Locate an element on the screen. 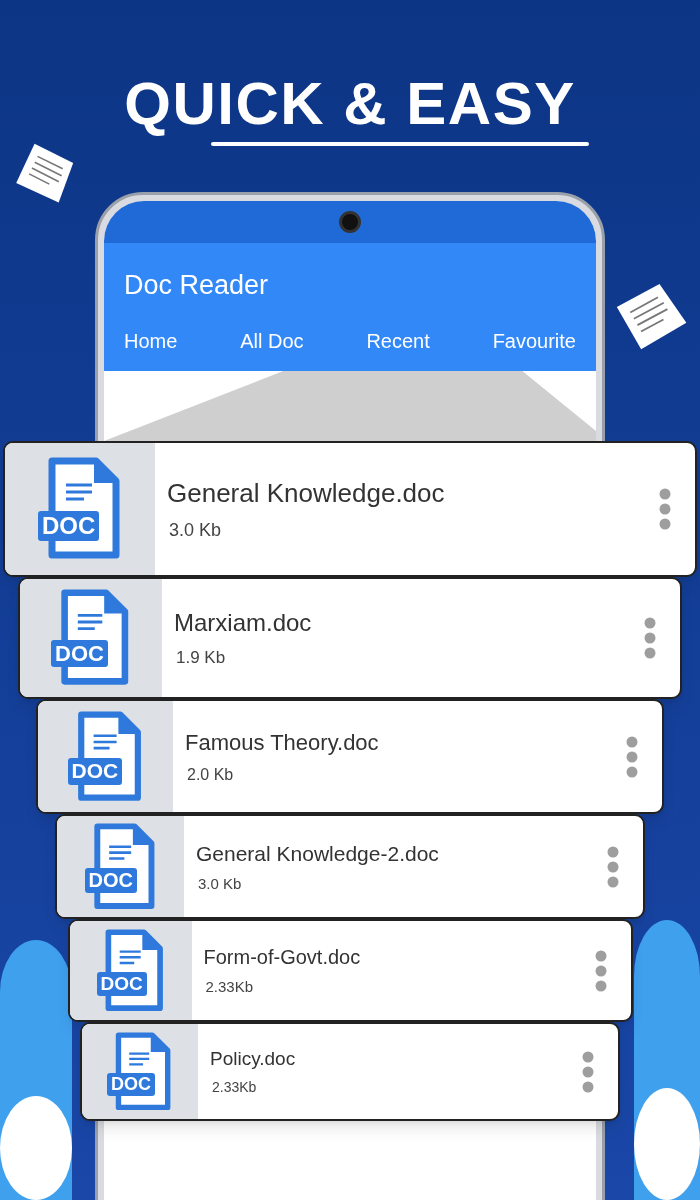  file-size: 1.9 Kb is located at coordinates (201, 658).